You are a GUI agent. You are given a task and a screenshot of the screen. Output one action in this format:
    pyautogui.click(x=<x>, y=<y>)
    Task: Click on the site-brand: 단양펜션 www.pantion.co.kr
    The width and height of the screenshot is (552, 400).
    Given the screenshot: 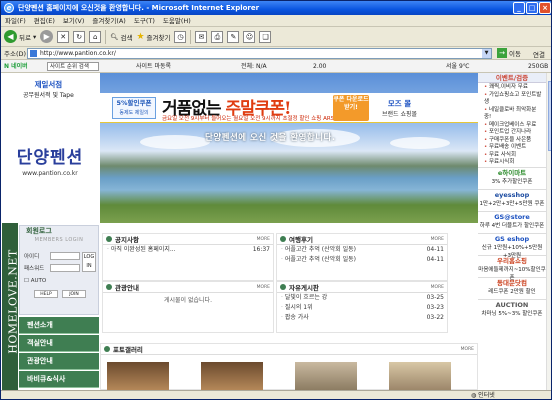 What is the action you would take?
    pyautogui.click(x=50, y=160)
    